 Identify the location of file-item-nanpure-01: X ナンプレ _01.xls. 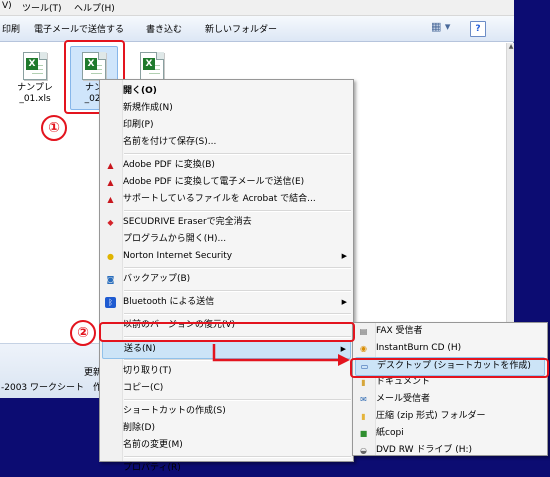
(35, 78).